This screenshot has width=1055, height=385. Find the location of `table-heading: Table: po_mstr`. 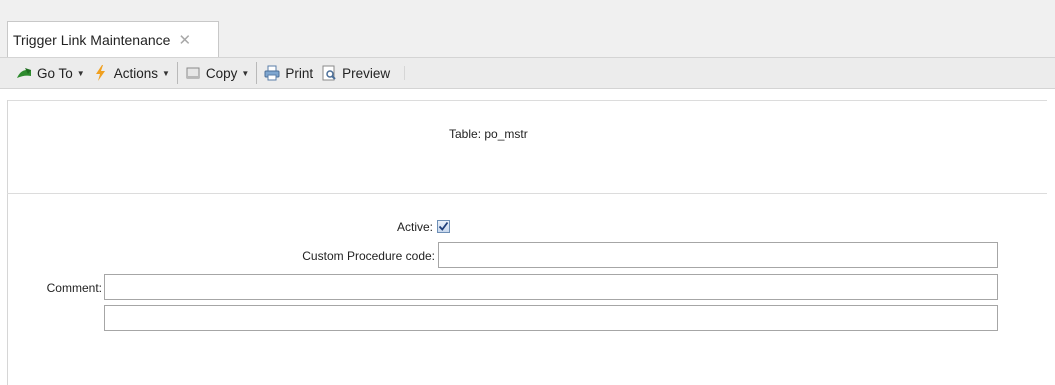

table-heading: Table: po_mstr is located at coordinates (488, 134).